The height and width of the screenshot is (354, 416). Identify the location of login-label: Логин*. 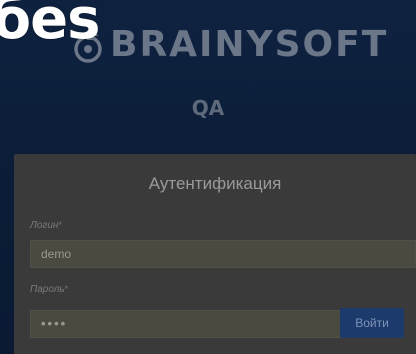
(46, 225).